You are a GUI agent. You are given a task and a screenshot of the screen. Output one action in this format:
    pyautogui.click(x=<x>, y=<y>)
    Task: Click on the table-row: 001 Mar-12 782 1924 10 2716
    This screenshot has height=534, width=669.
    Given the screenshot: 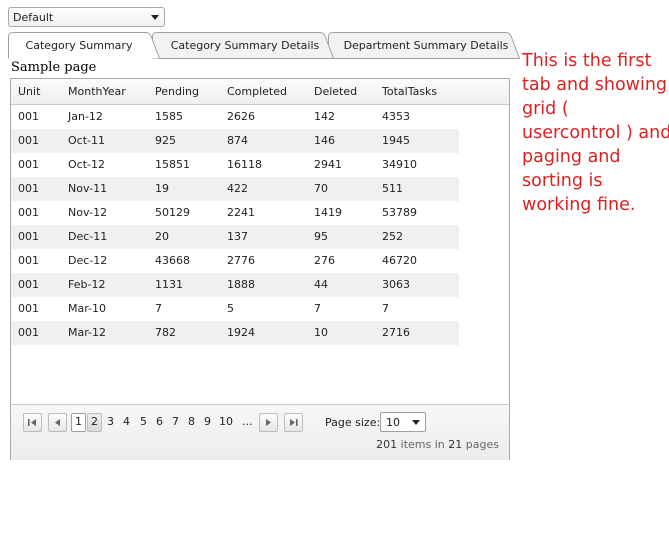 What is the action you would take?
    pyautogui.click(x=235, y=333)
    